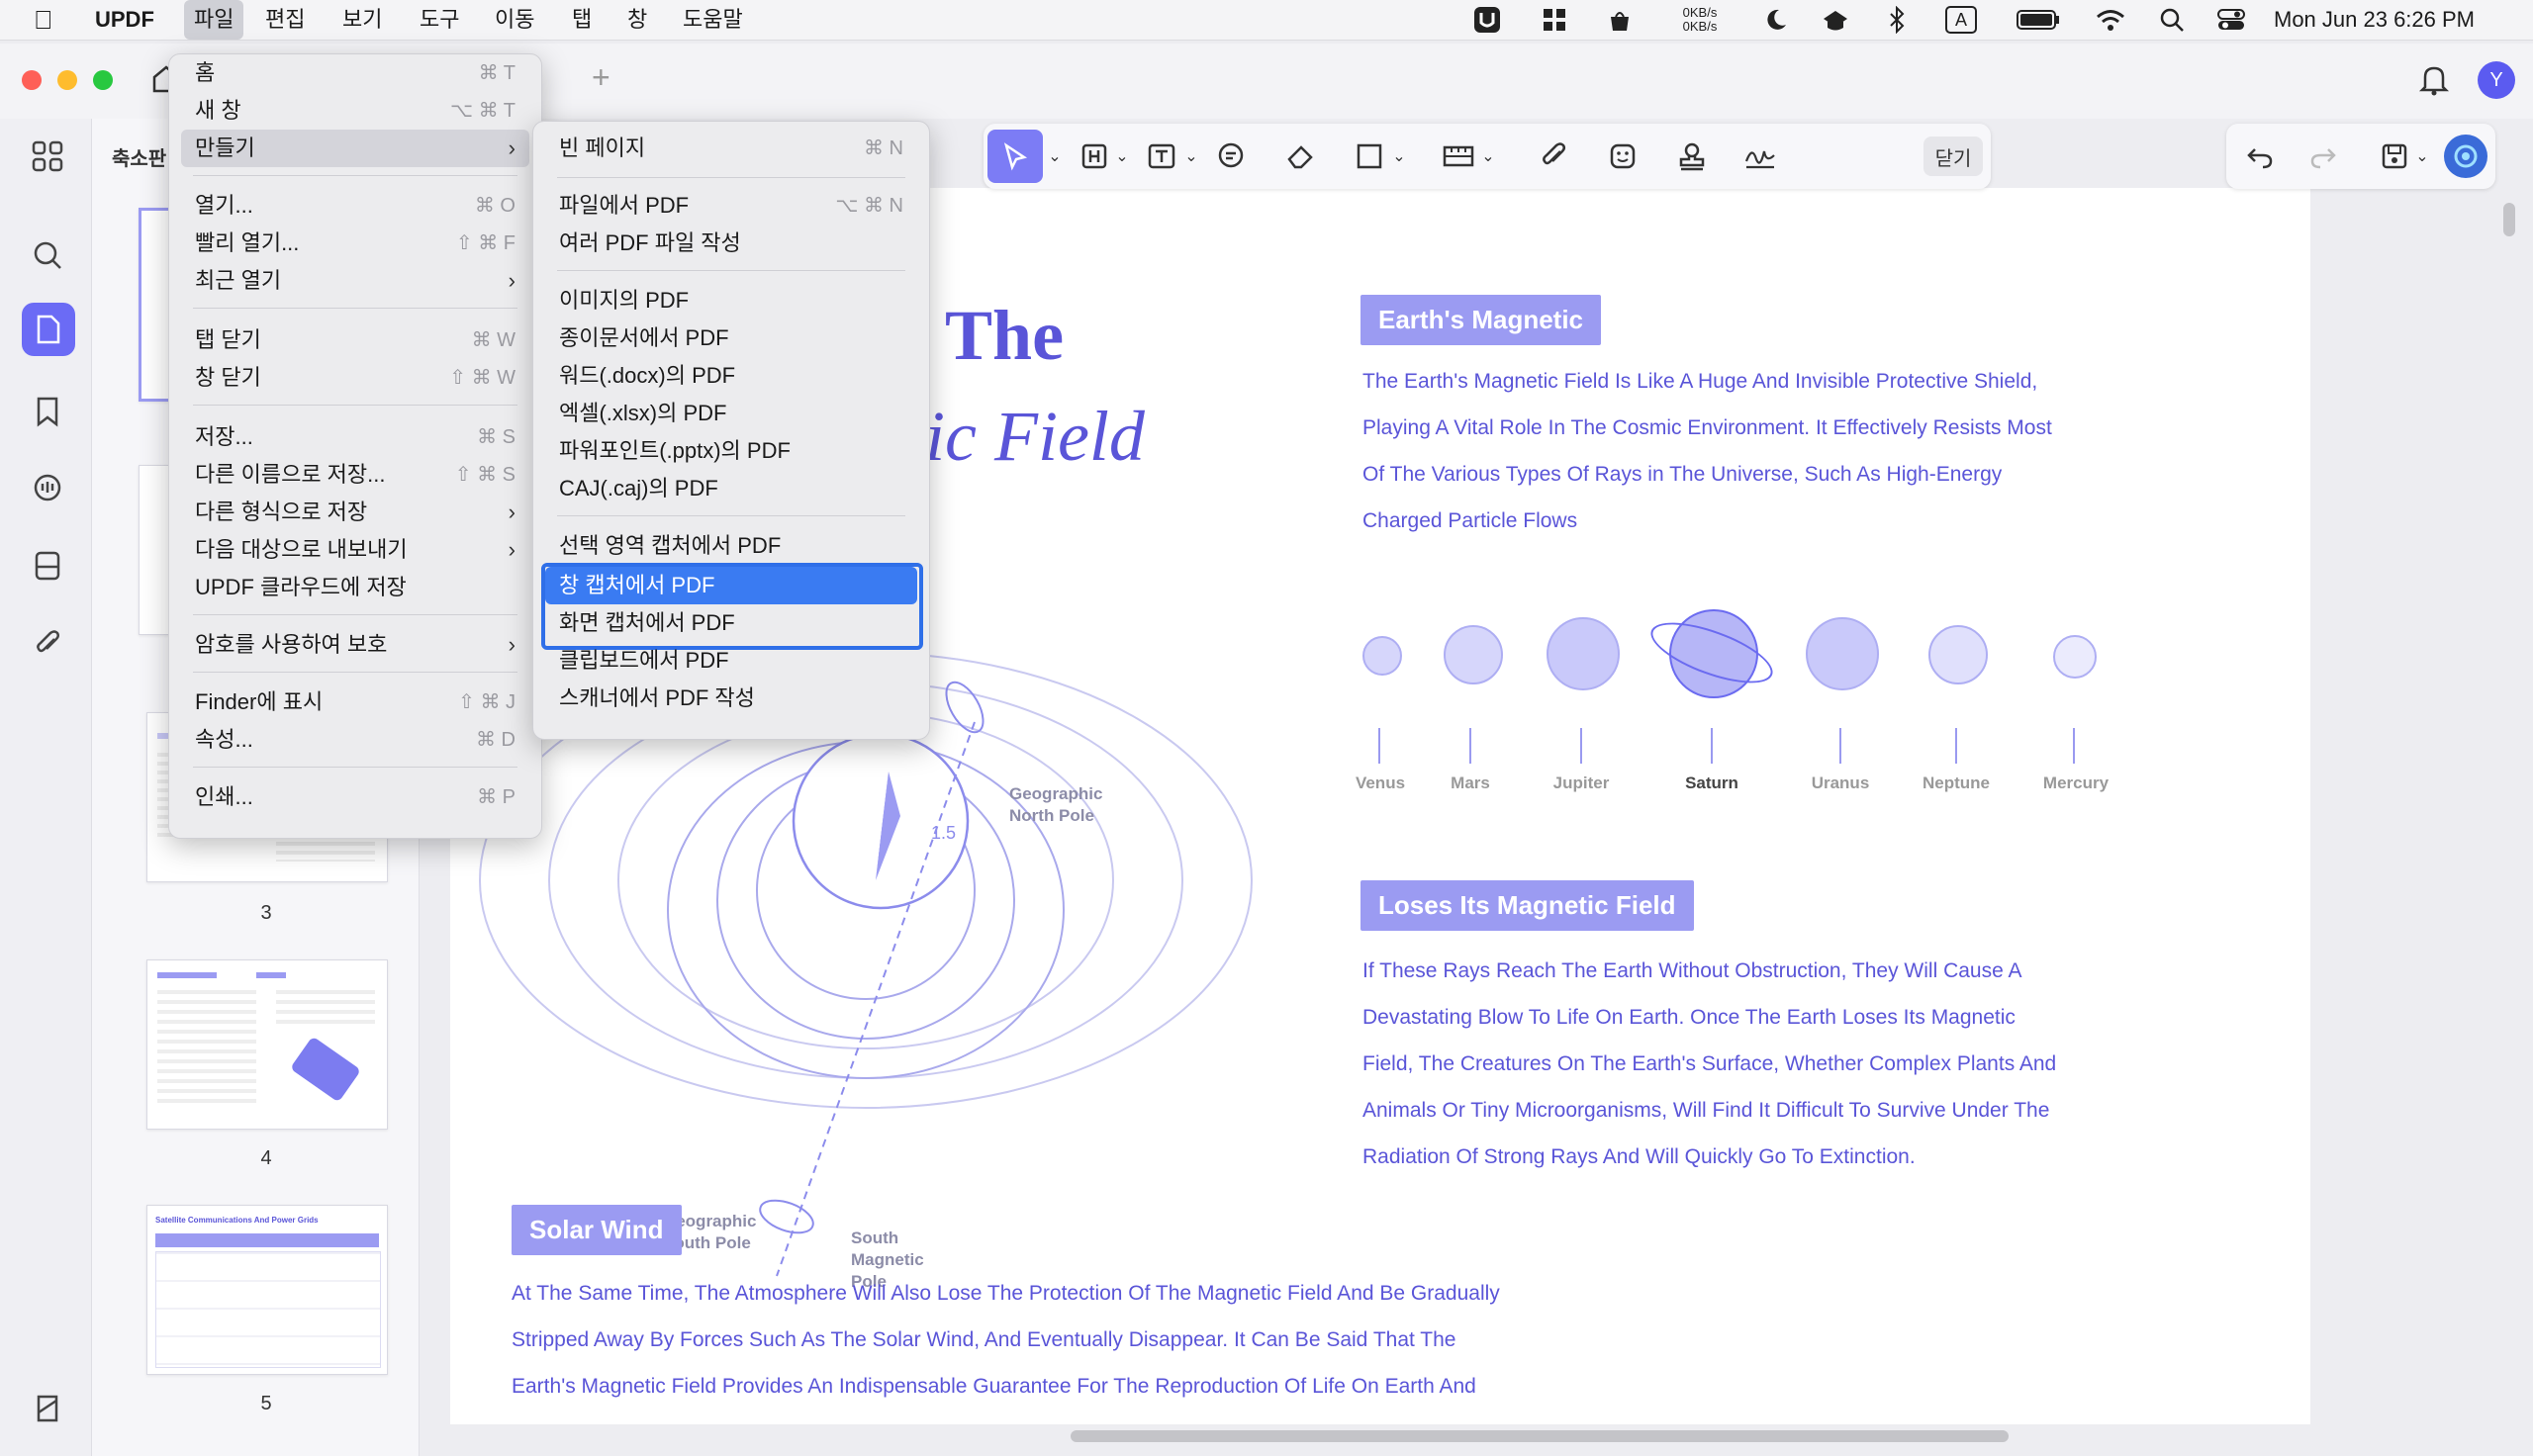 This screenshot has height=1456, width=2533. I want to click on user-avatar: Y, so click(2496, 80).